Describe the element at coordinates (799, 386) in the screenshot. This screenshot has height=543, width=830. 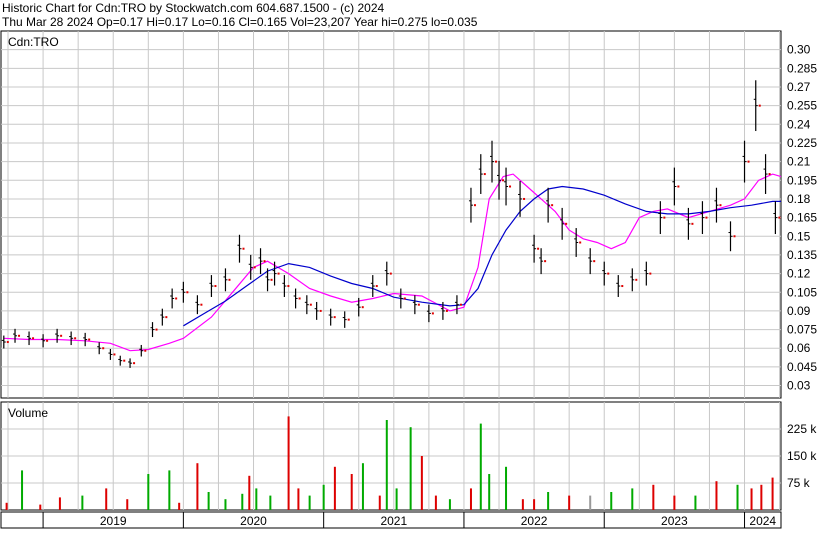
I see `price-y-tick-label: 0.03` at that location.